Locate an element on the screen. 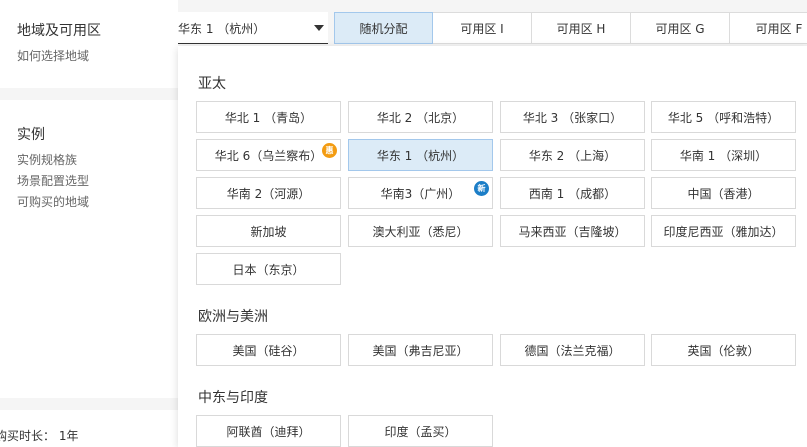  region-option: 中国（香港） is located at coordinates (723, 193).